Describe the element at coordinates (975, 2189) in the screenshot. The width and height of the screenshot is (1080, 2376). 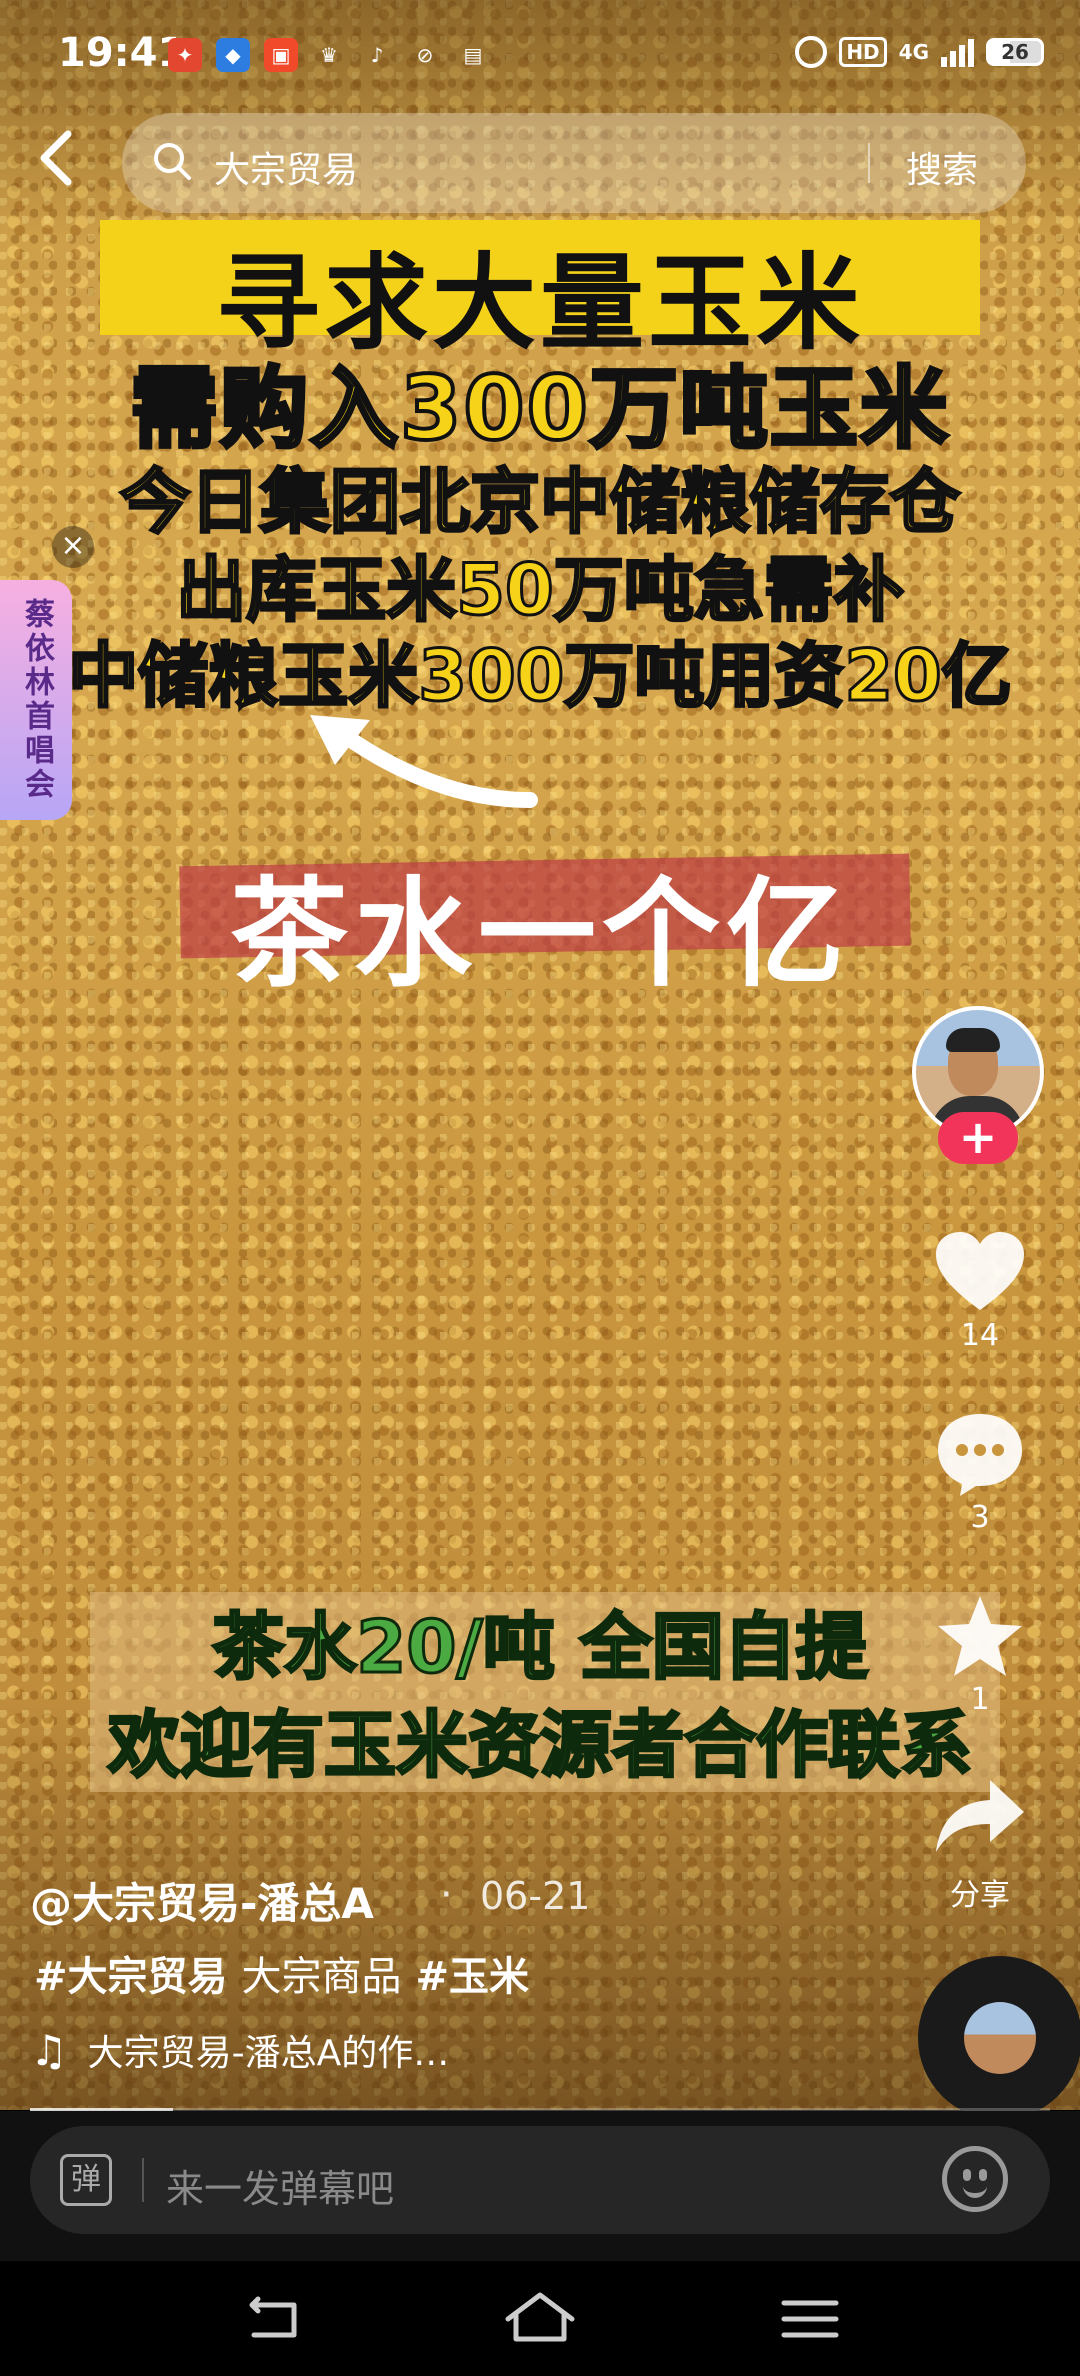
I see `emoji-mouth` at that location.